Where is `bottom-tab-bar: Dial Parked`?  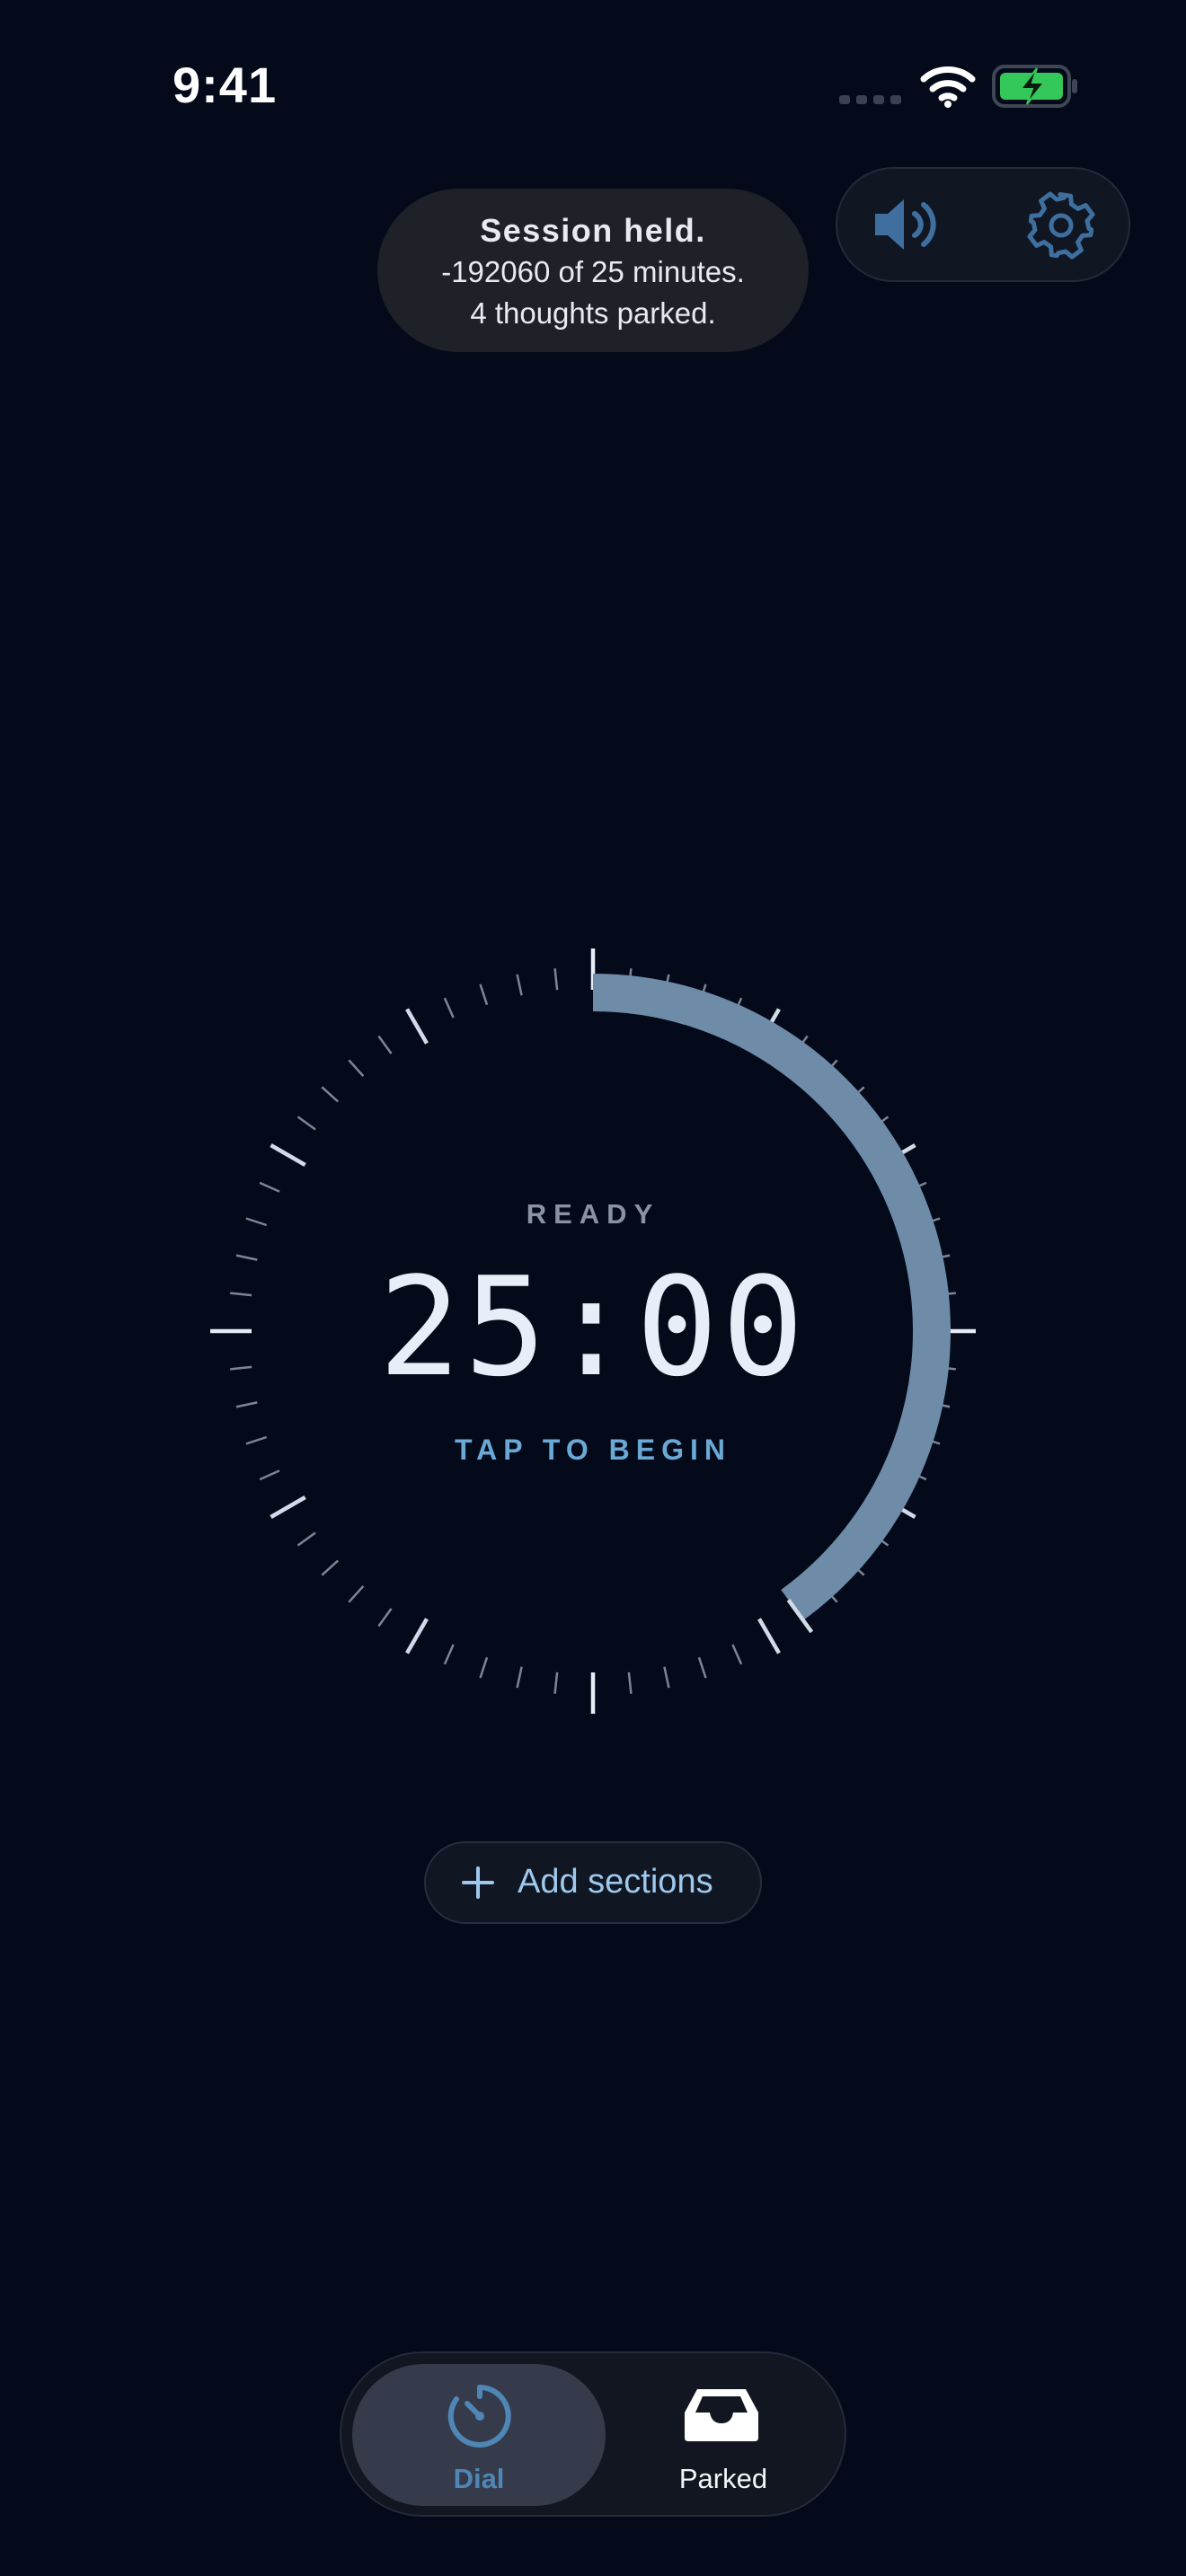 bottom-tab-bar: Dial Parked is located at coordinates (593, 2434).